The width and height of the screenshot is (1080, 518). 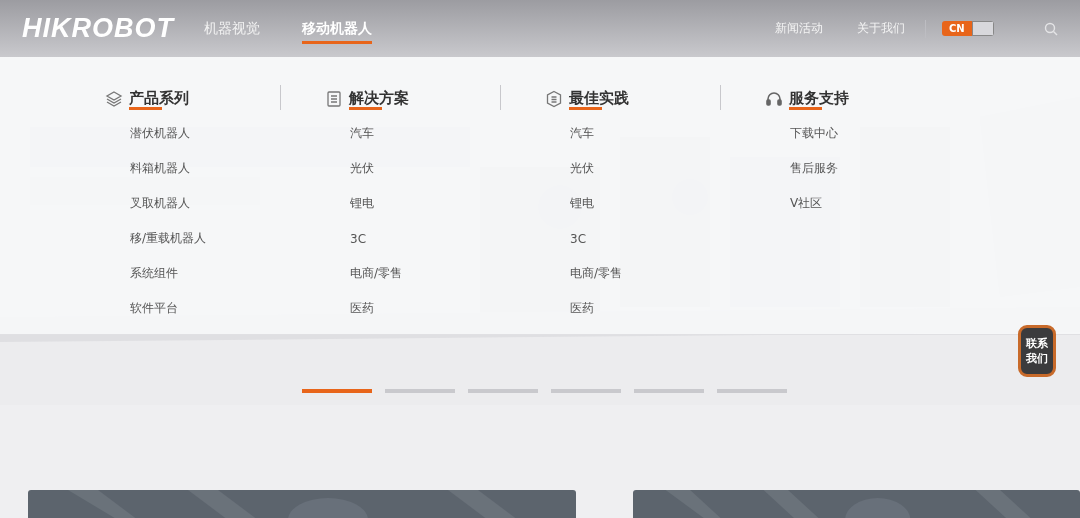 What do you see at coordinates (379, 99) in the screenshot?
I see `menu-heading: 解决方案` at bounding box center [379, 99].